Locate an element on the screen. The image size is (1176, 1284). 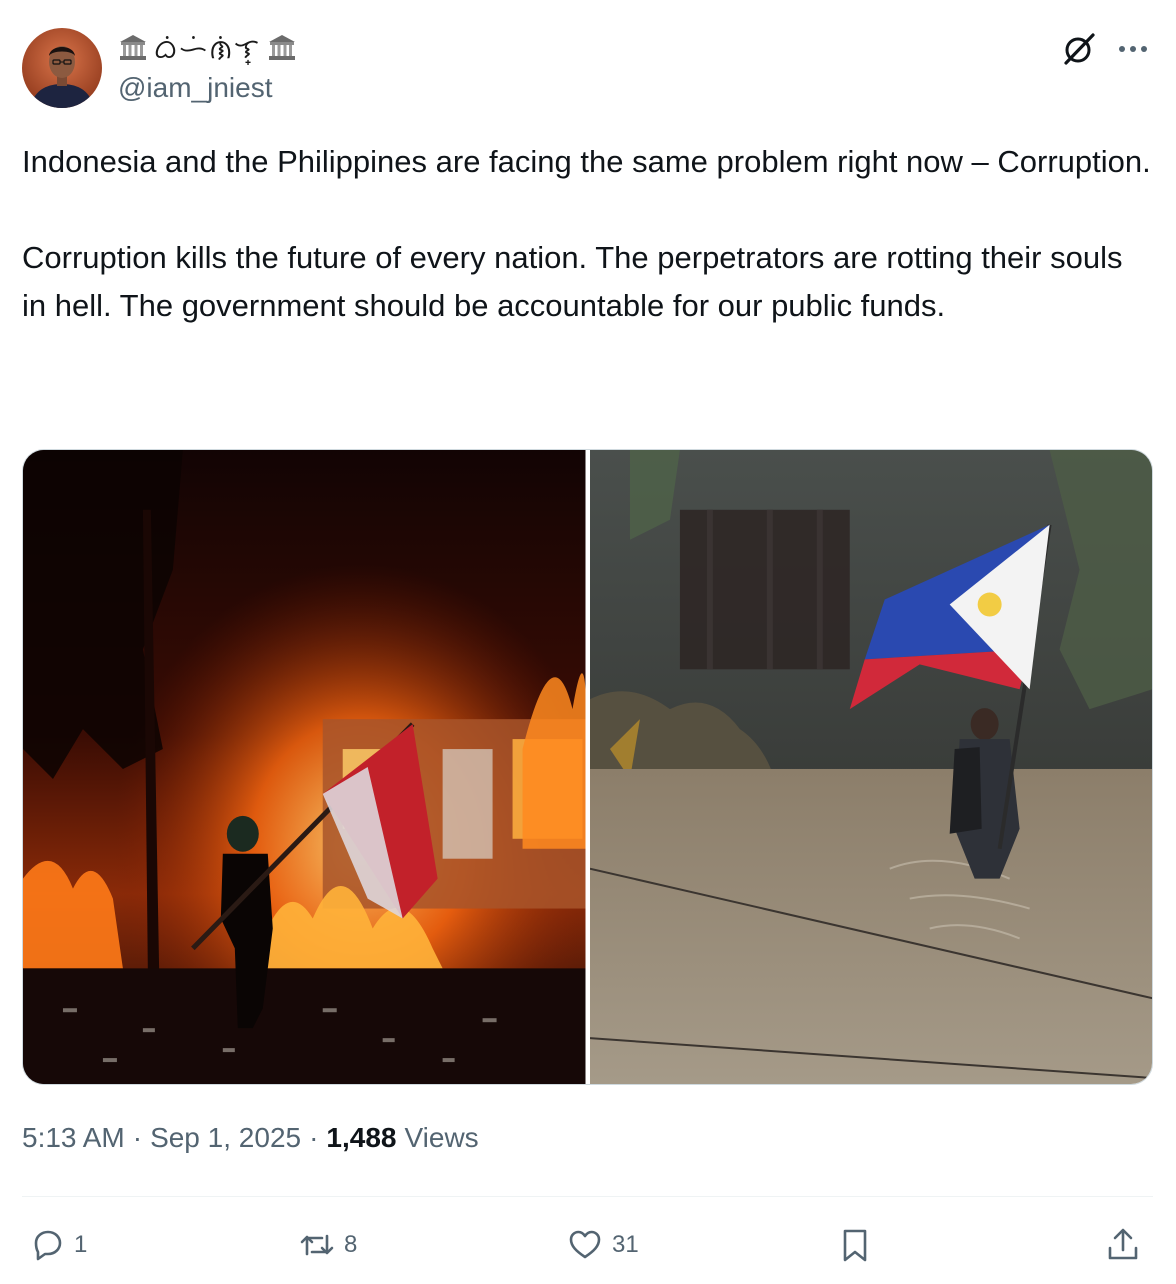
bookmark-button is located at coordinates (855, 1245).